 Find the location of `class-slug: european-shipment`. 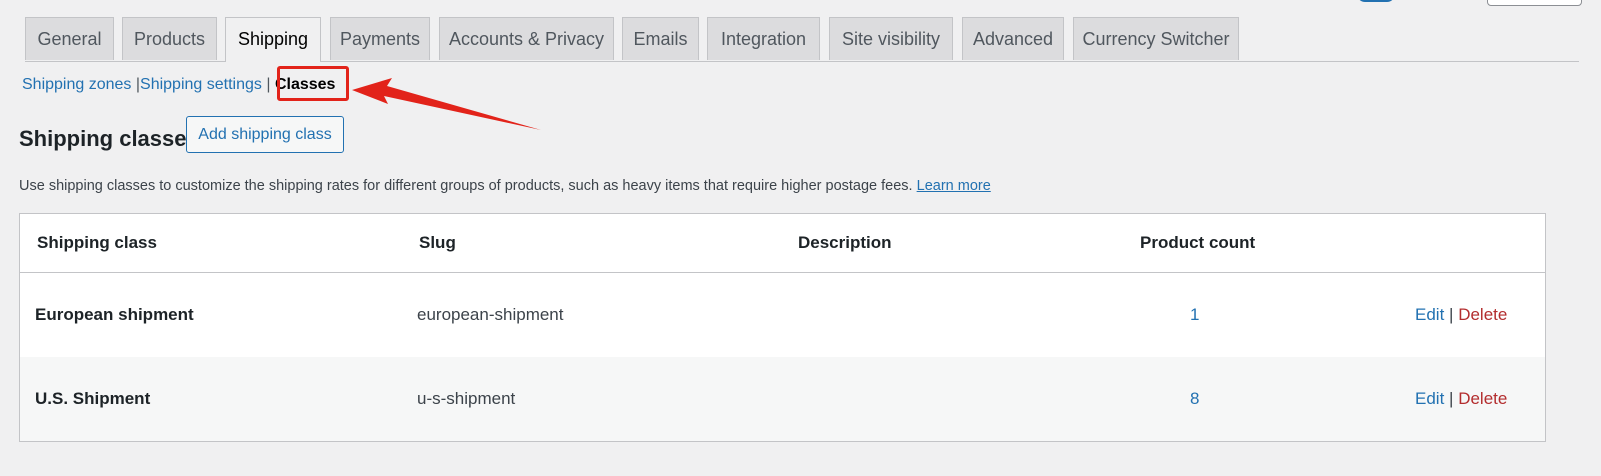

class-slug: european-shipment is located at coordinates (490, 314).